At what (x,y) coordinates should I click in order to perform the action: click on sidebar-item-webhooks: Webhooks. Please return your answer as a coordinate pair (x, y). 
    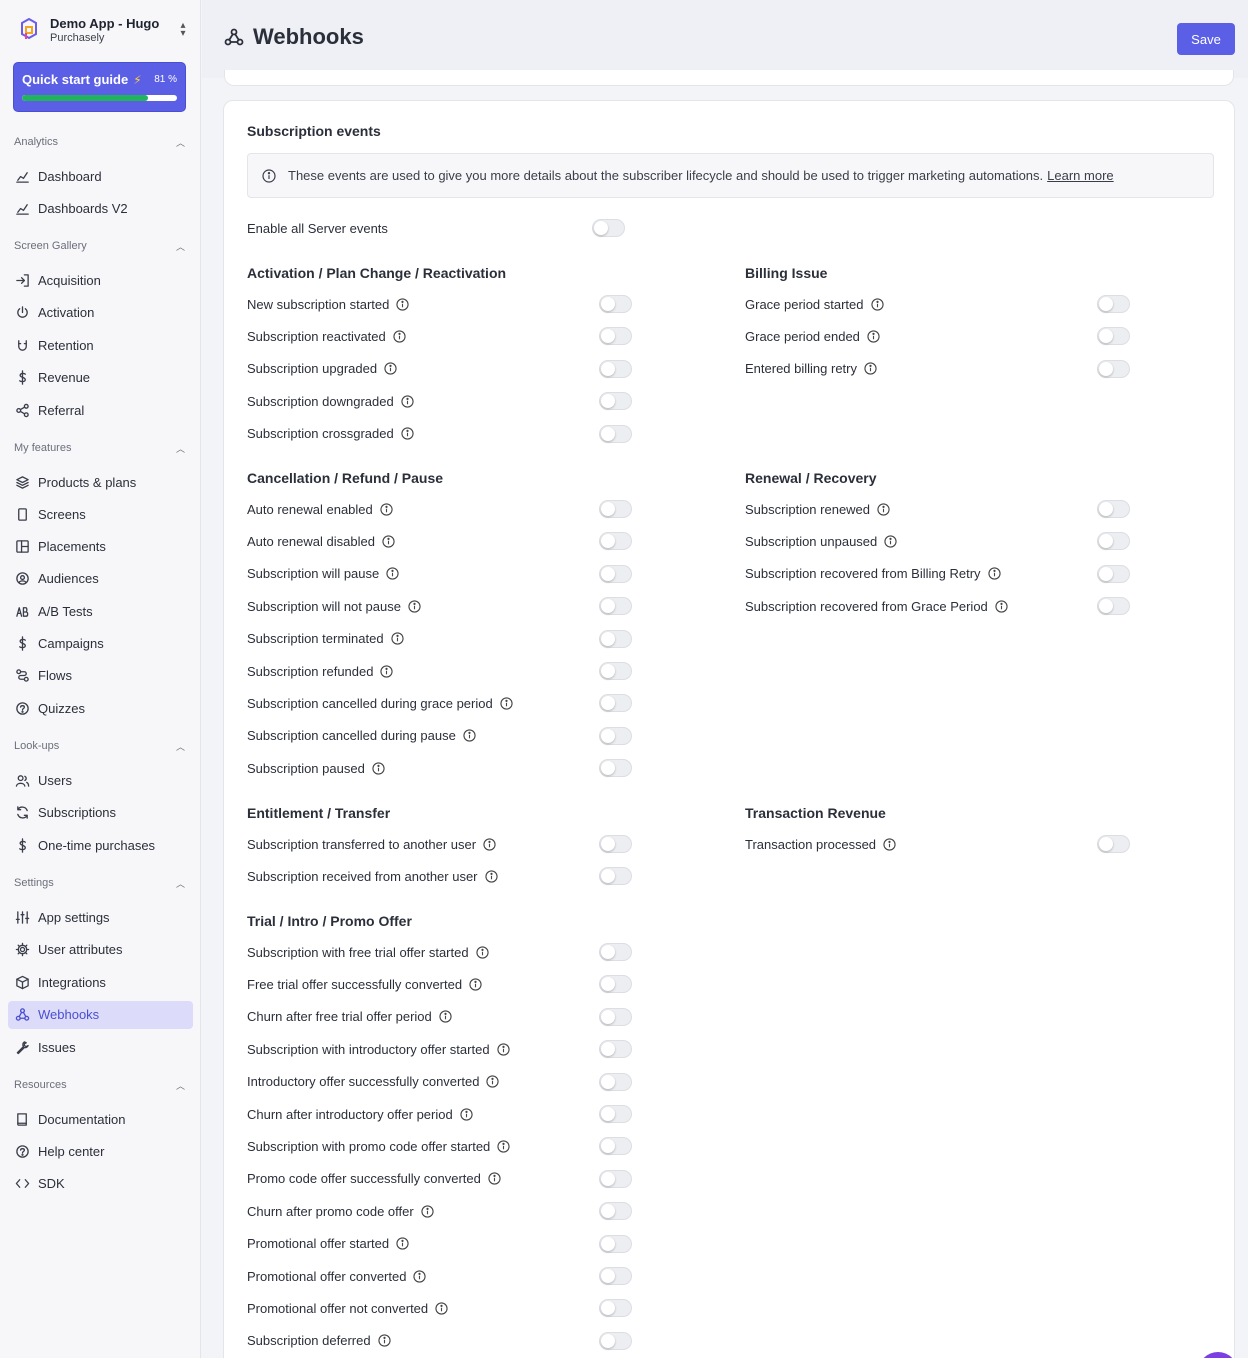
    Looking at the image, I should click on (100, 1014).